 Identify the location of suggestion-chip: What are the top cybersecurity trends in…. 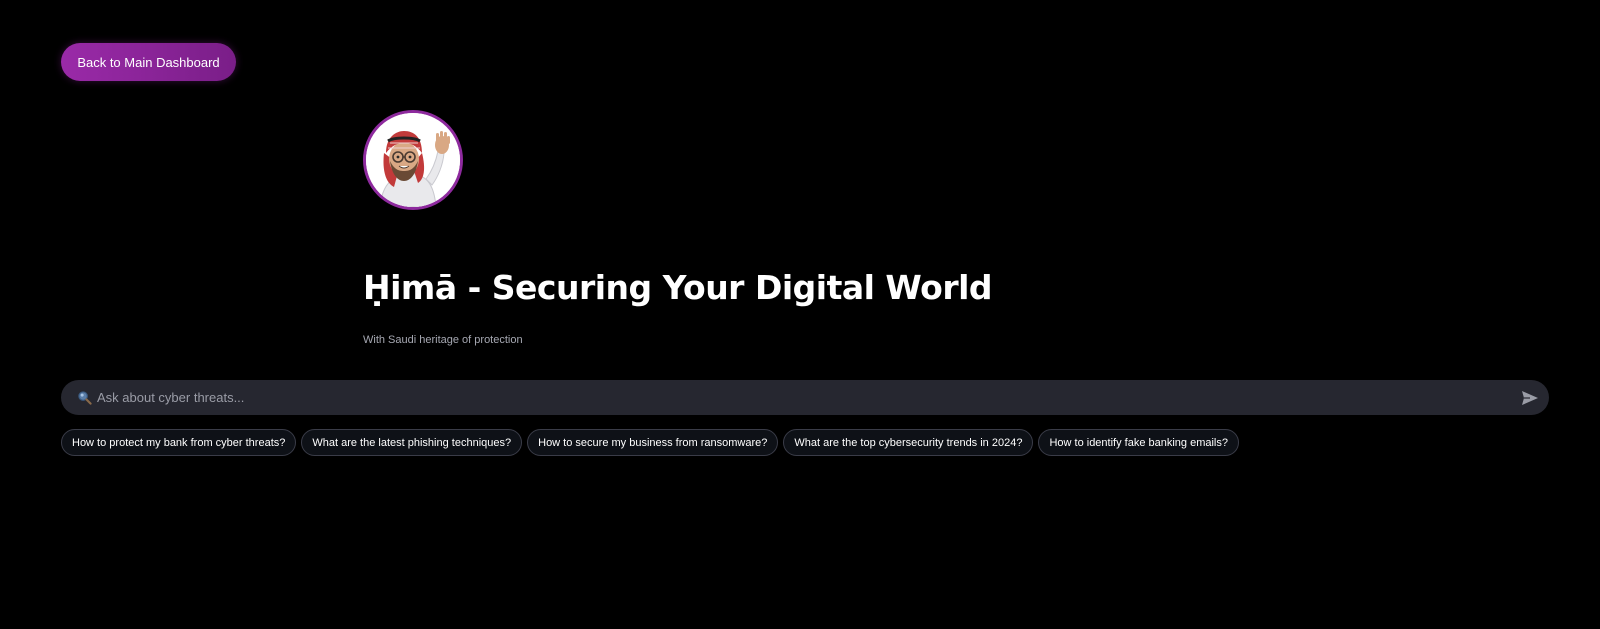
(908, 442).